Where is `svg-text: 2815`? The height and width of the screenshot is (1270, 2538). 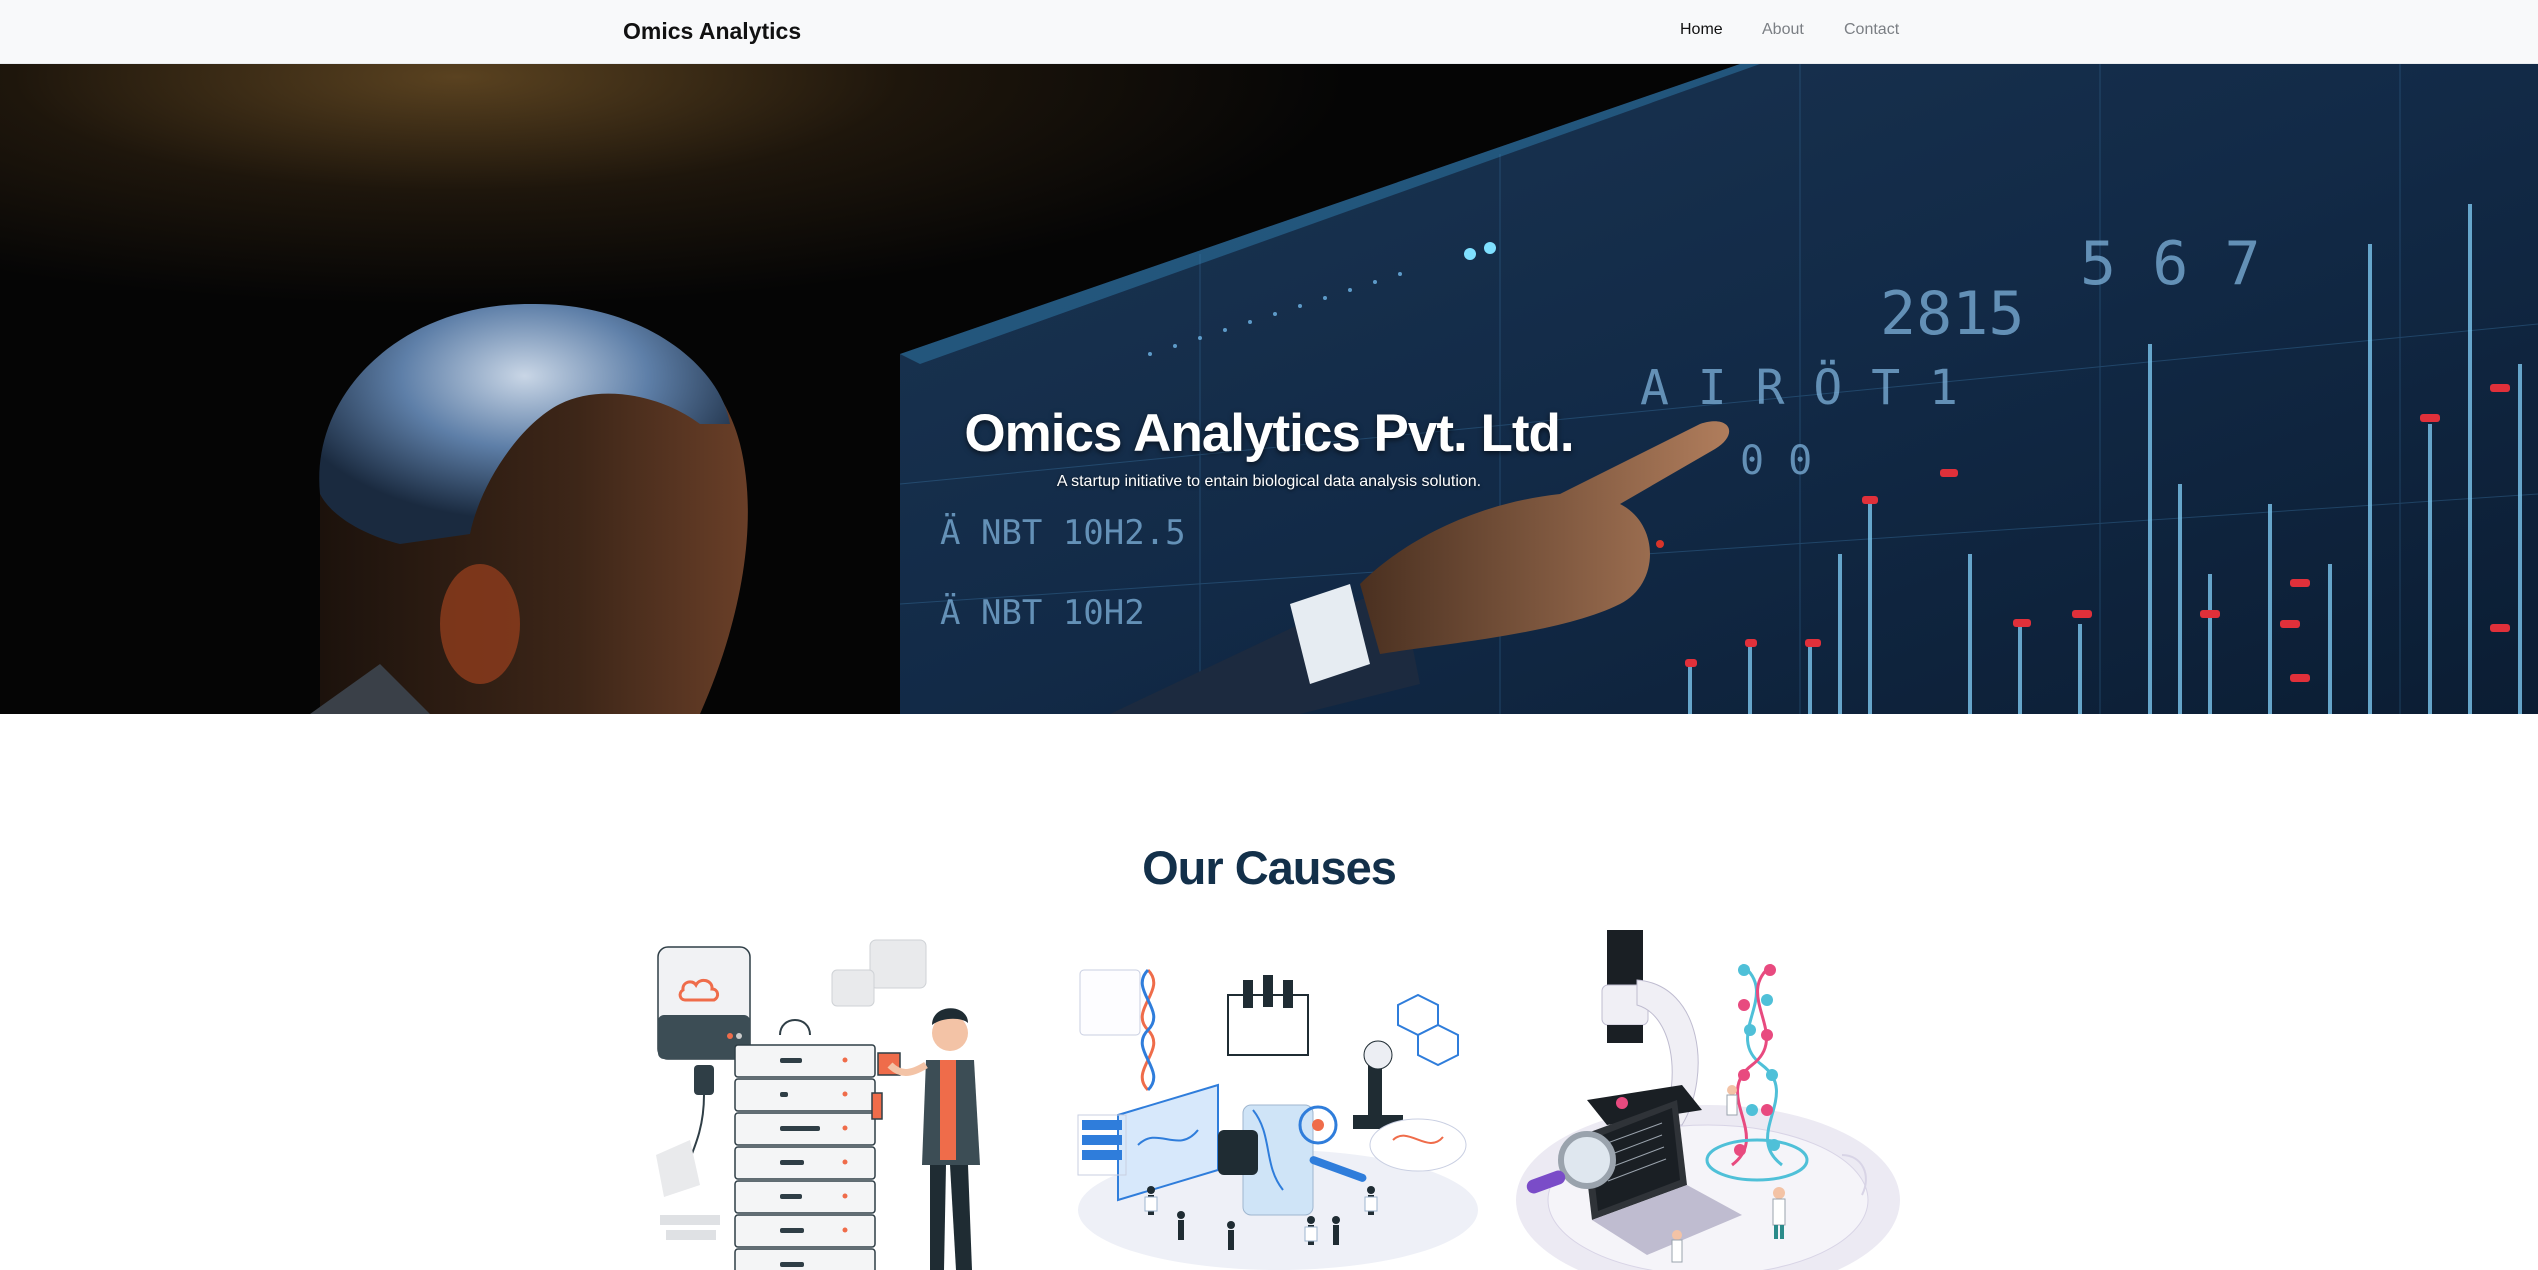 svg-text: 2815 is located at coordinates (1952, 314).